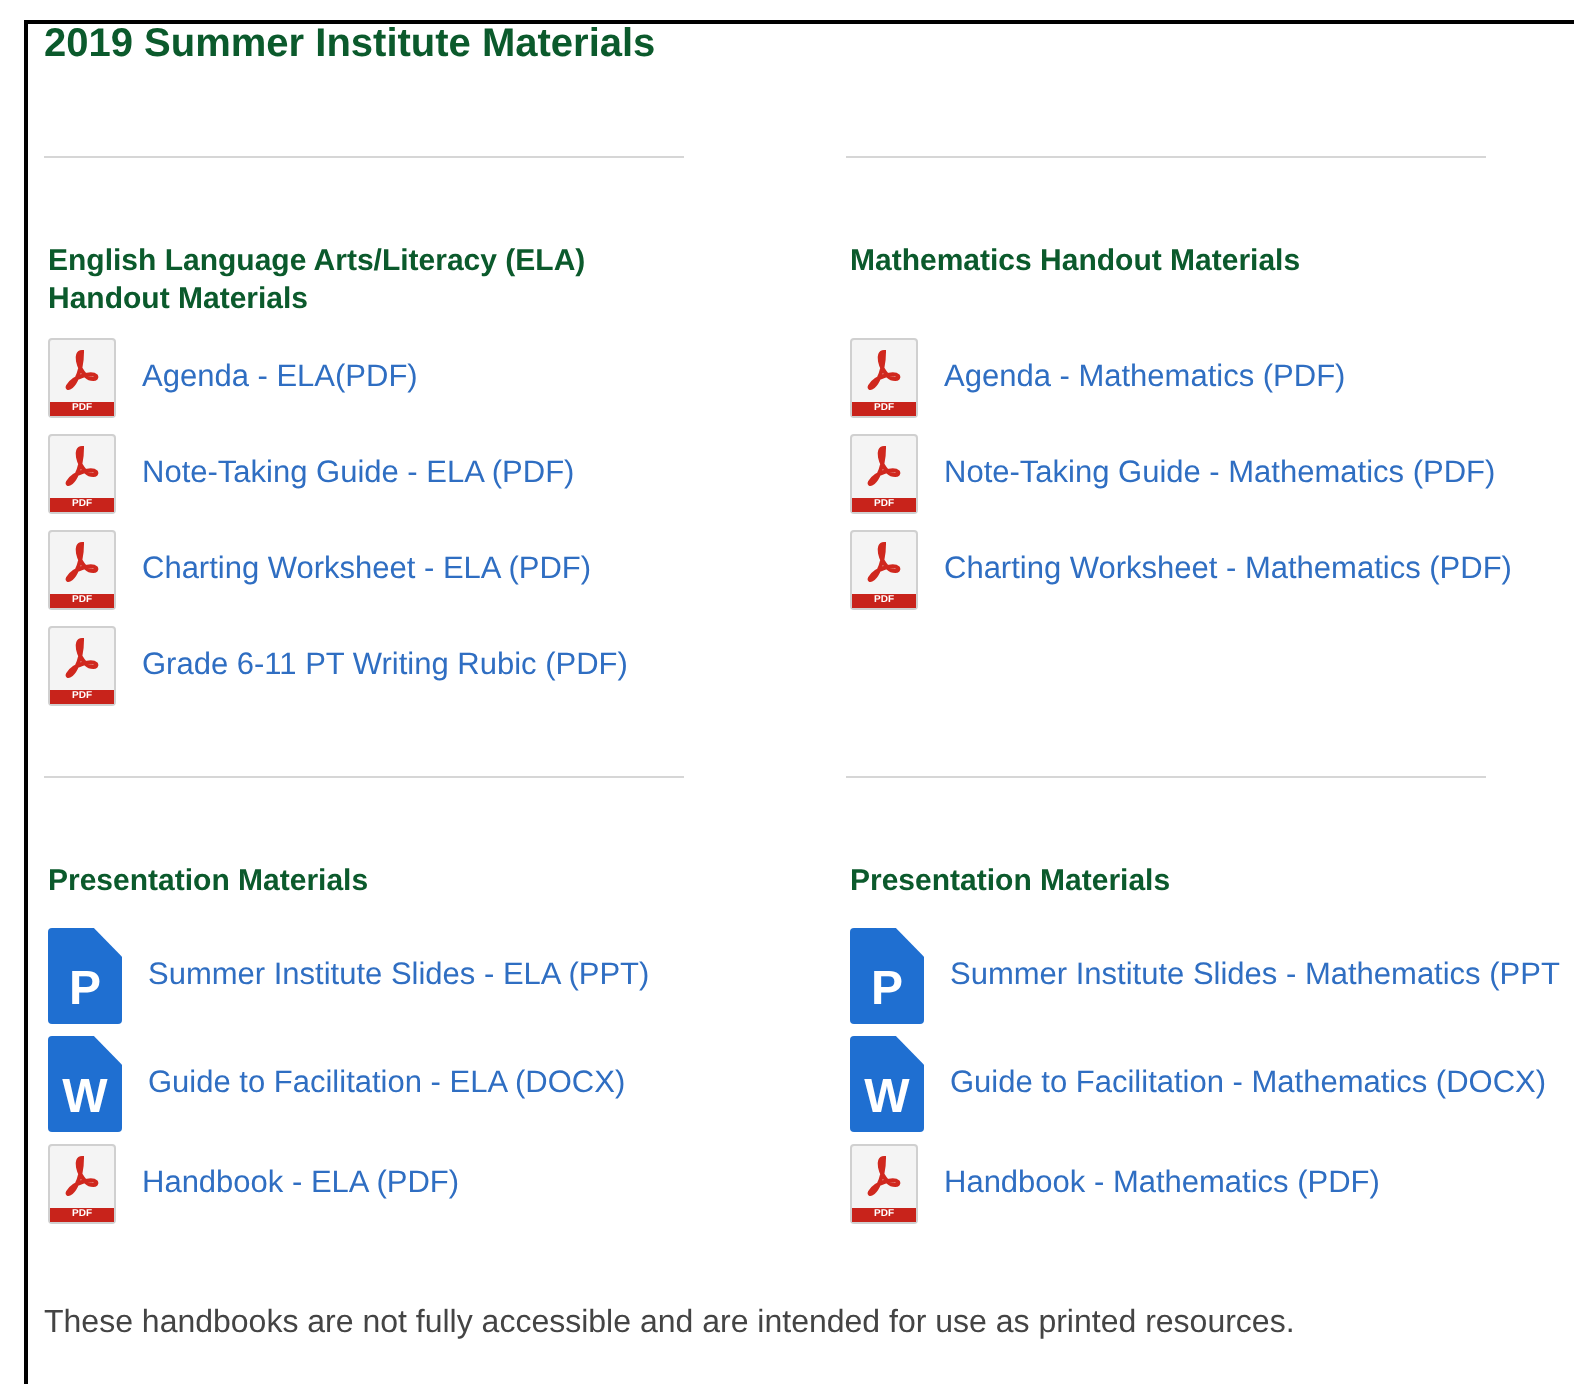 The width and height of the screenshot is (1574, 1384). What do you see at coordinates (387, 1084) in the screenshot?
I see `file-link: Guide to Facilitation - ELA (DOCX)` at bounding box center [387, 1084].